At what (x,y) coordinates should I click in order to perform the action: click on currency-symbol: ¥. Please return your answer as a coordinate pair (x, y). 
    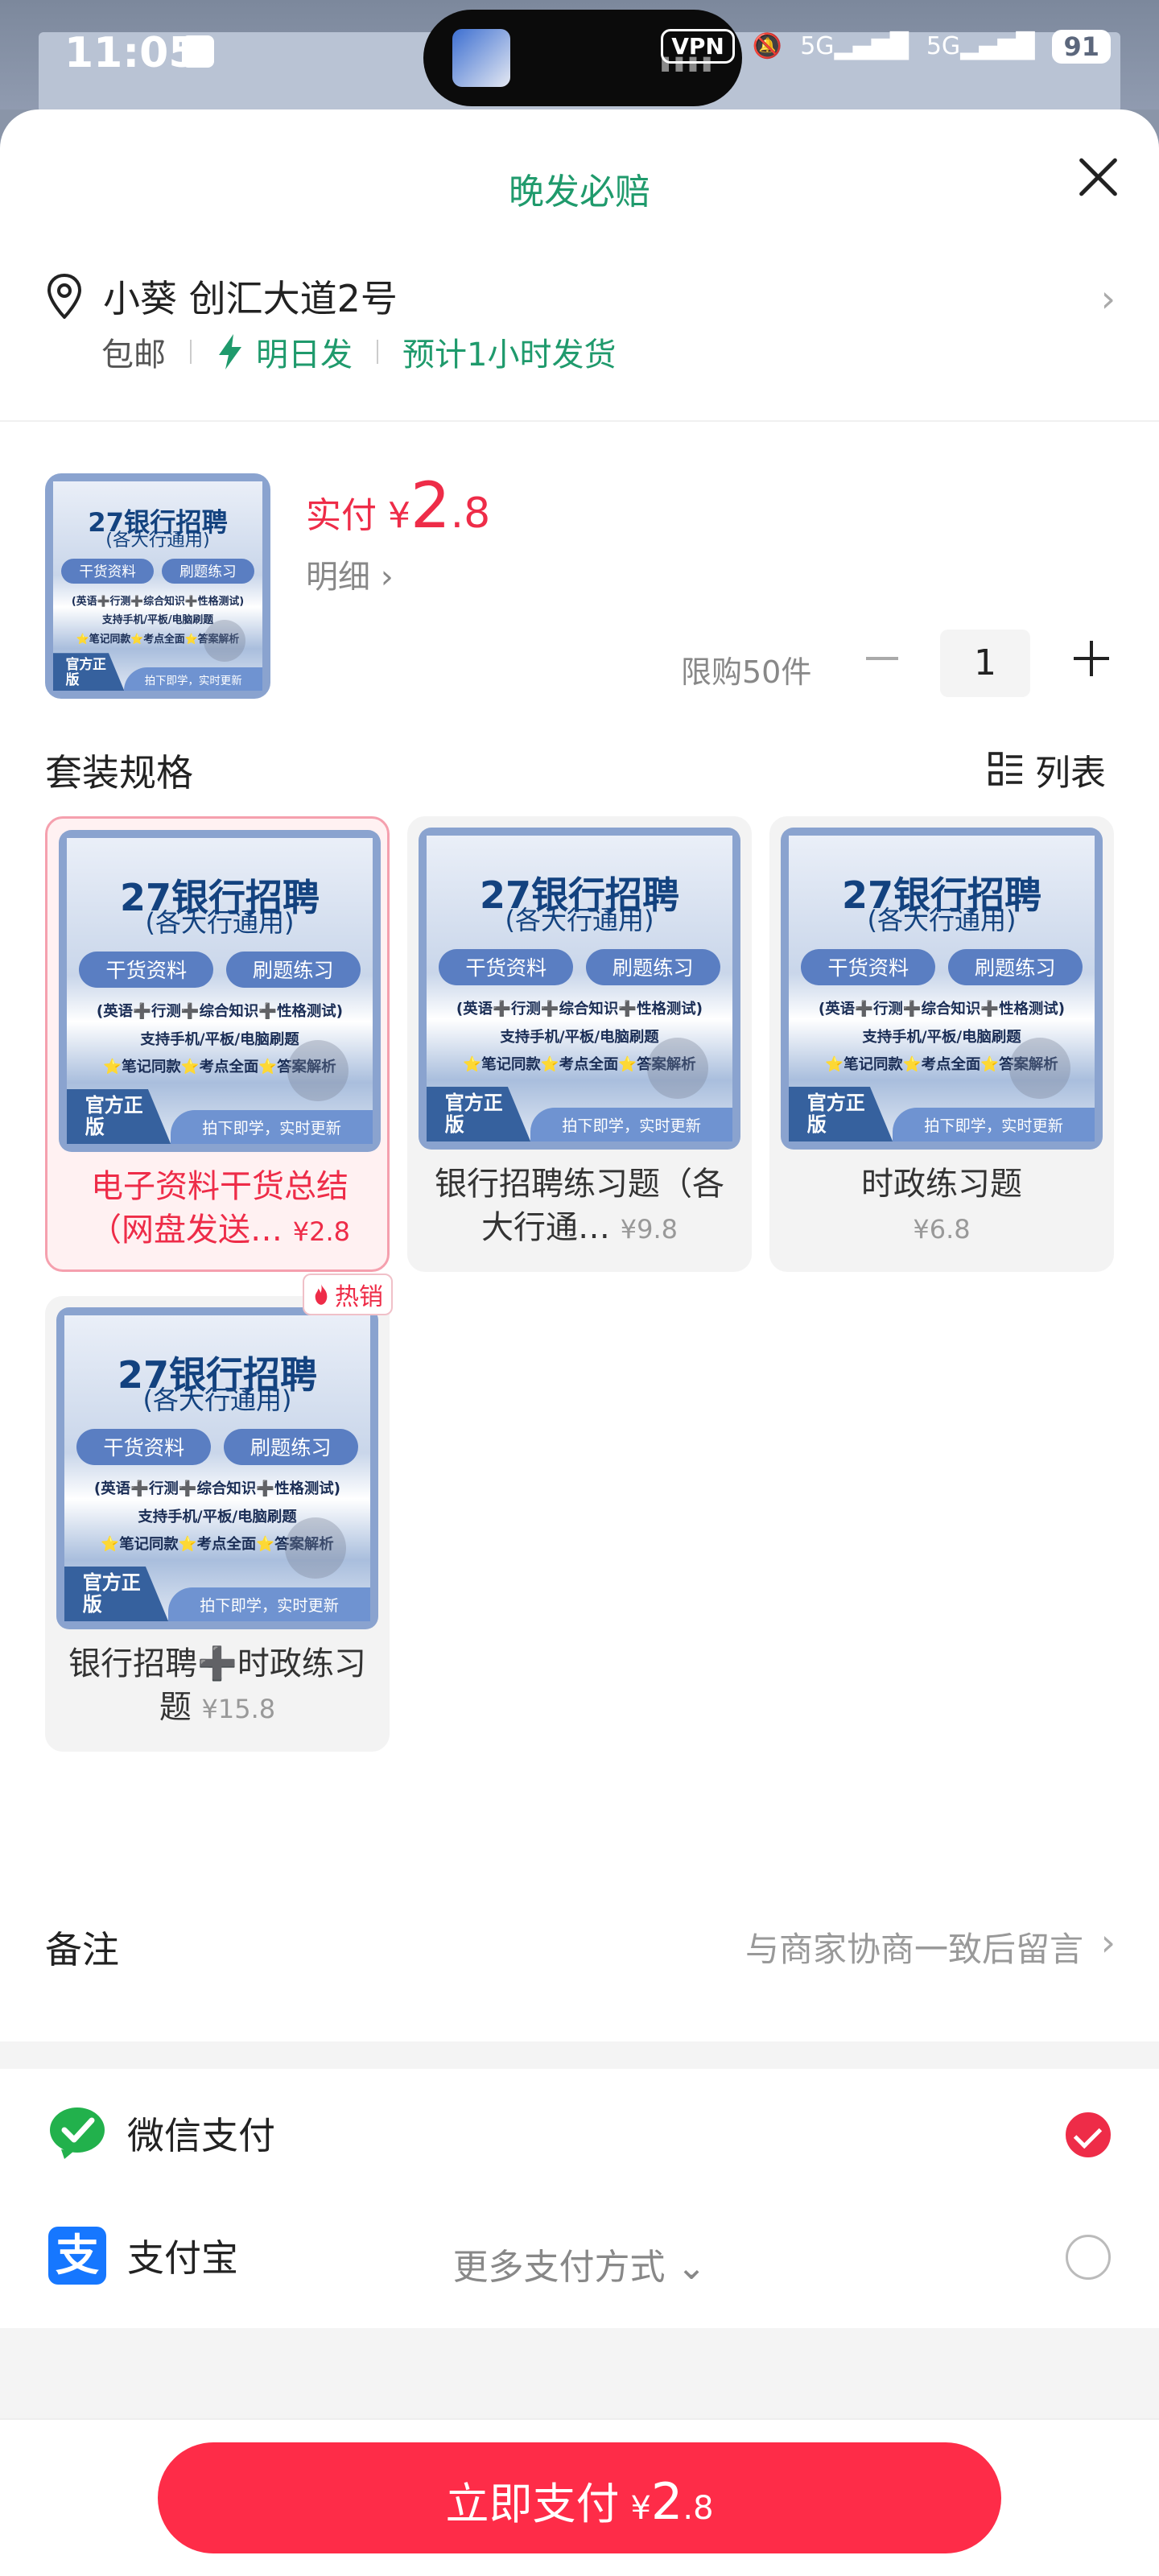
    Looking at the image, I should click on (399, 515).